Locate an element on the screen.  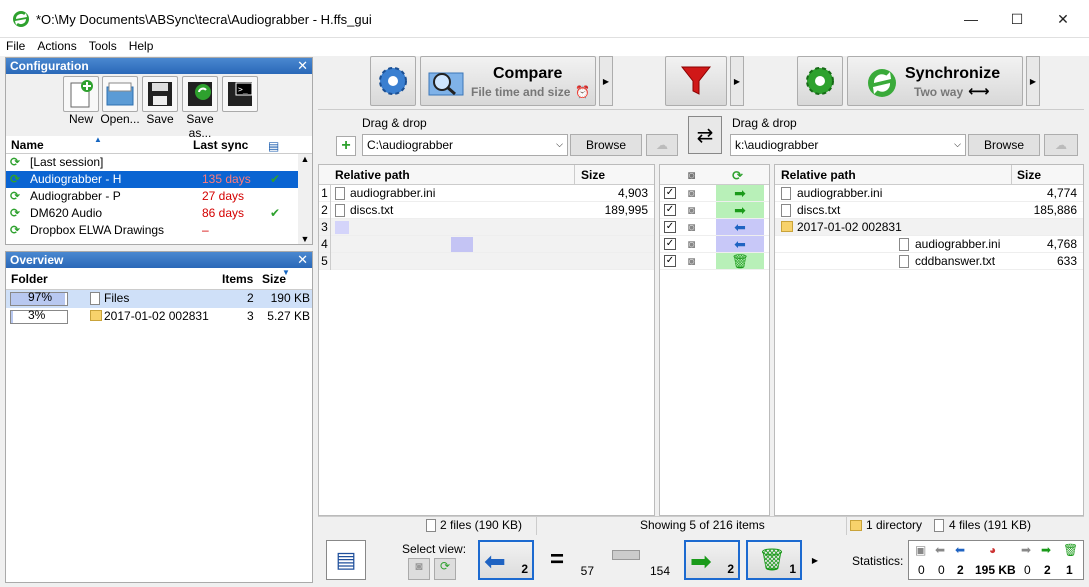
show-different-button: 154 is located at coordinates (640, 560).